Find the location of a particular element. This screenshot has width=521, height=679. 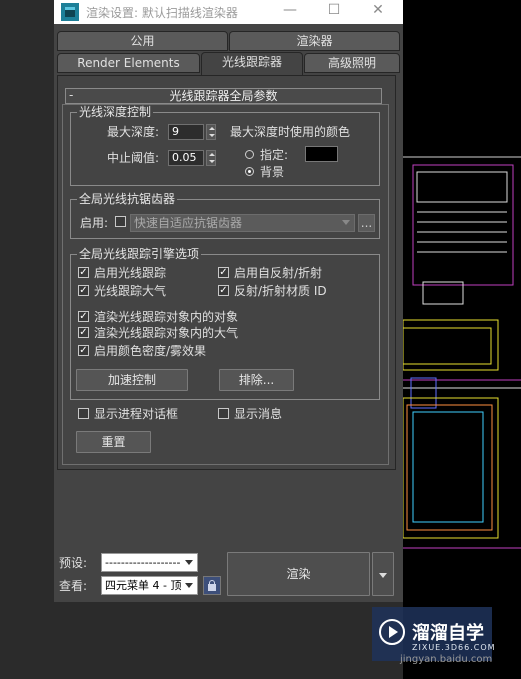

render-button: 渲染 is located at coordinates (298, 574).